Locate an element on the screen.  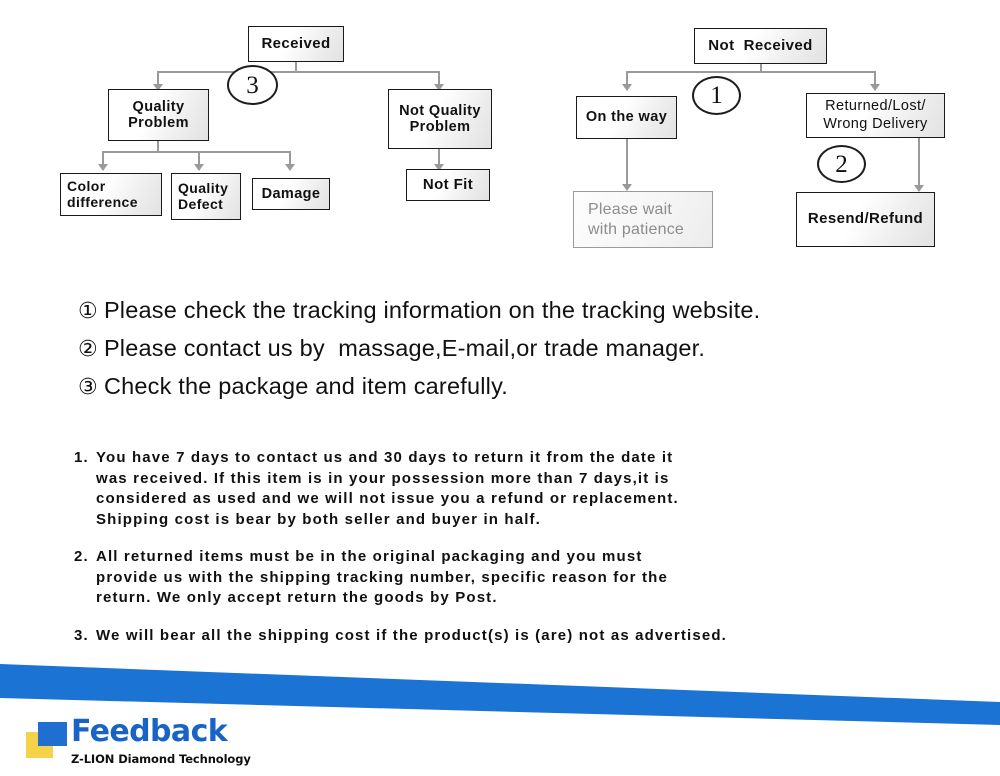
marker-2: 2 is located at coordinates (841, 164).